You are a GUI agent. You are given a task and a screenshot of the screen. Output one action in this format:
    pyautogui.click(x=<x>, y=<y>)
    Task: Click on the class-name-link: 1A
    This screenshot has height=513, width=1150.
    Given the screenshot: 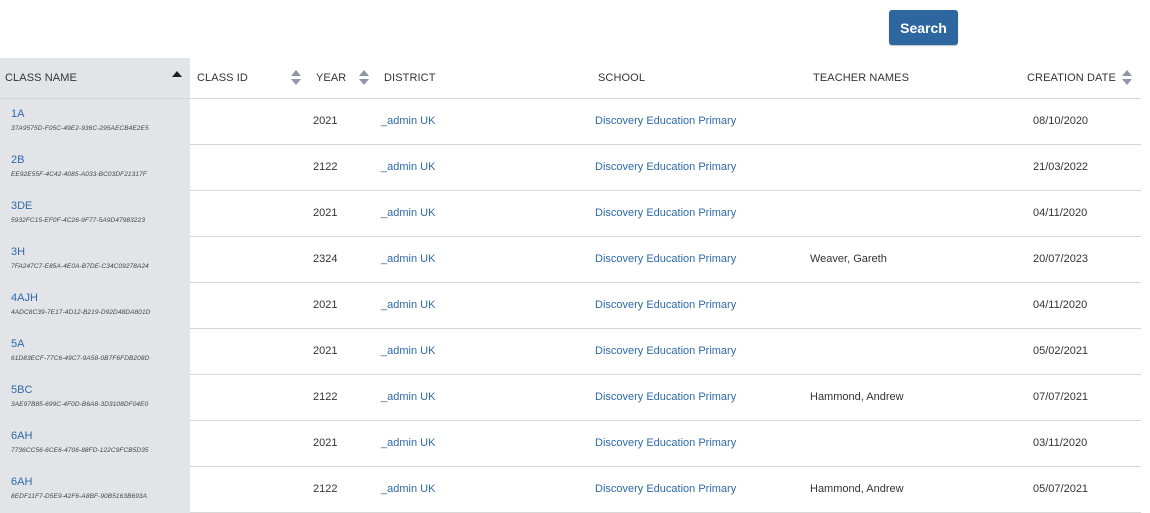 What is the action you would take?
    pyautogui.click(x=17, y=114)
    